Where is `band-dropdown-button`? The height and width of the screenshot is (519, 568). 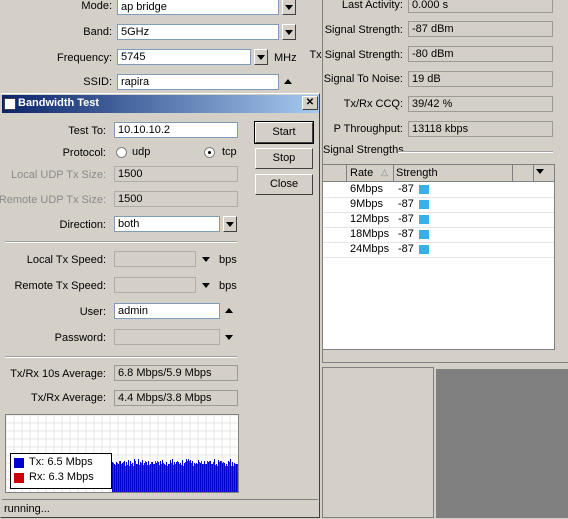
band-dropdown-button is located at coordinates (289, 32).